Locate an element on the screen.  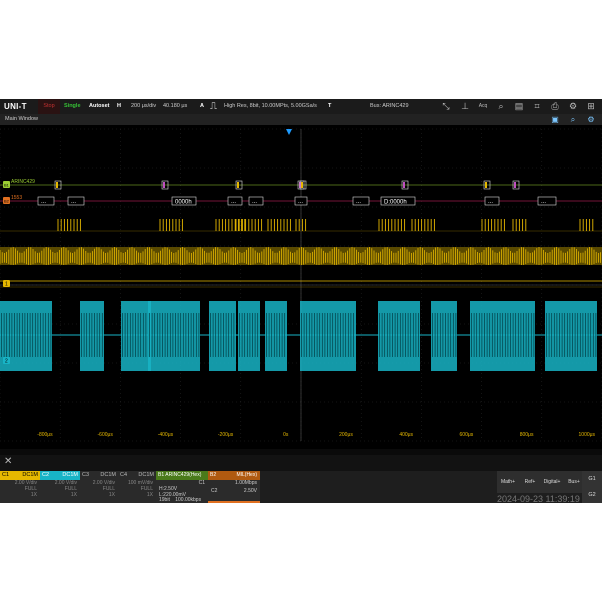
bus1-rate: 100.00kbps is located at coordinates (188, 500).